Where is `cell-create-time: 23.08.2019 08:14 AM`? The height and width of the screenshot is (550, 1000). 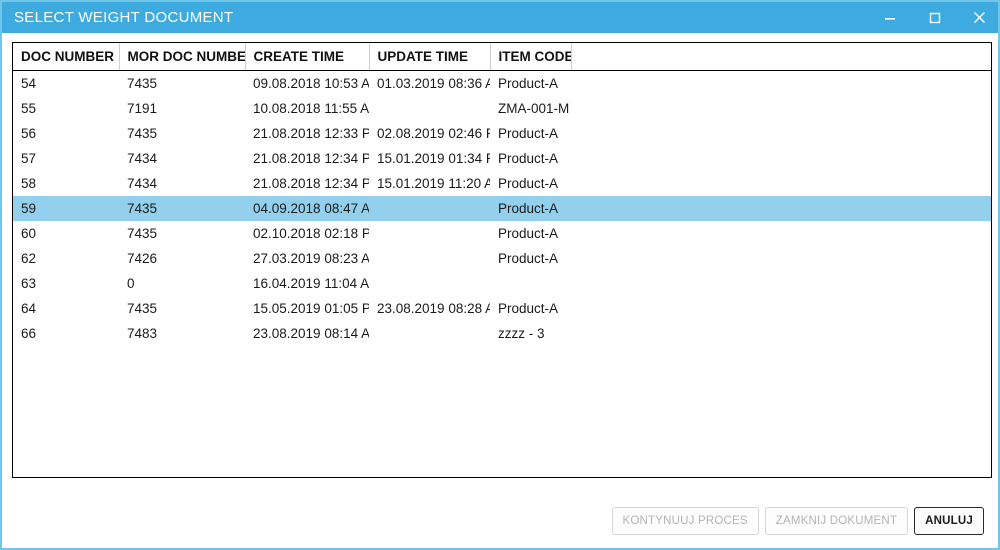
cell-create-time: 23.08.2019 08:14 AM is located at coordinates (311, 333).